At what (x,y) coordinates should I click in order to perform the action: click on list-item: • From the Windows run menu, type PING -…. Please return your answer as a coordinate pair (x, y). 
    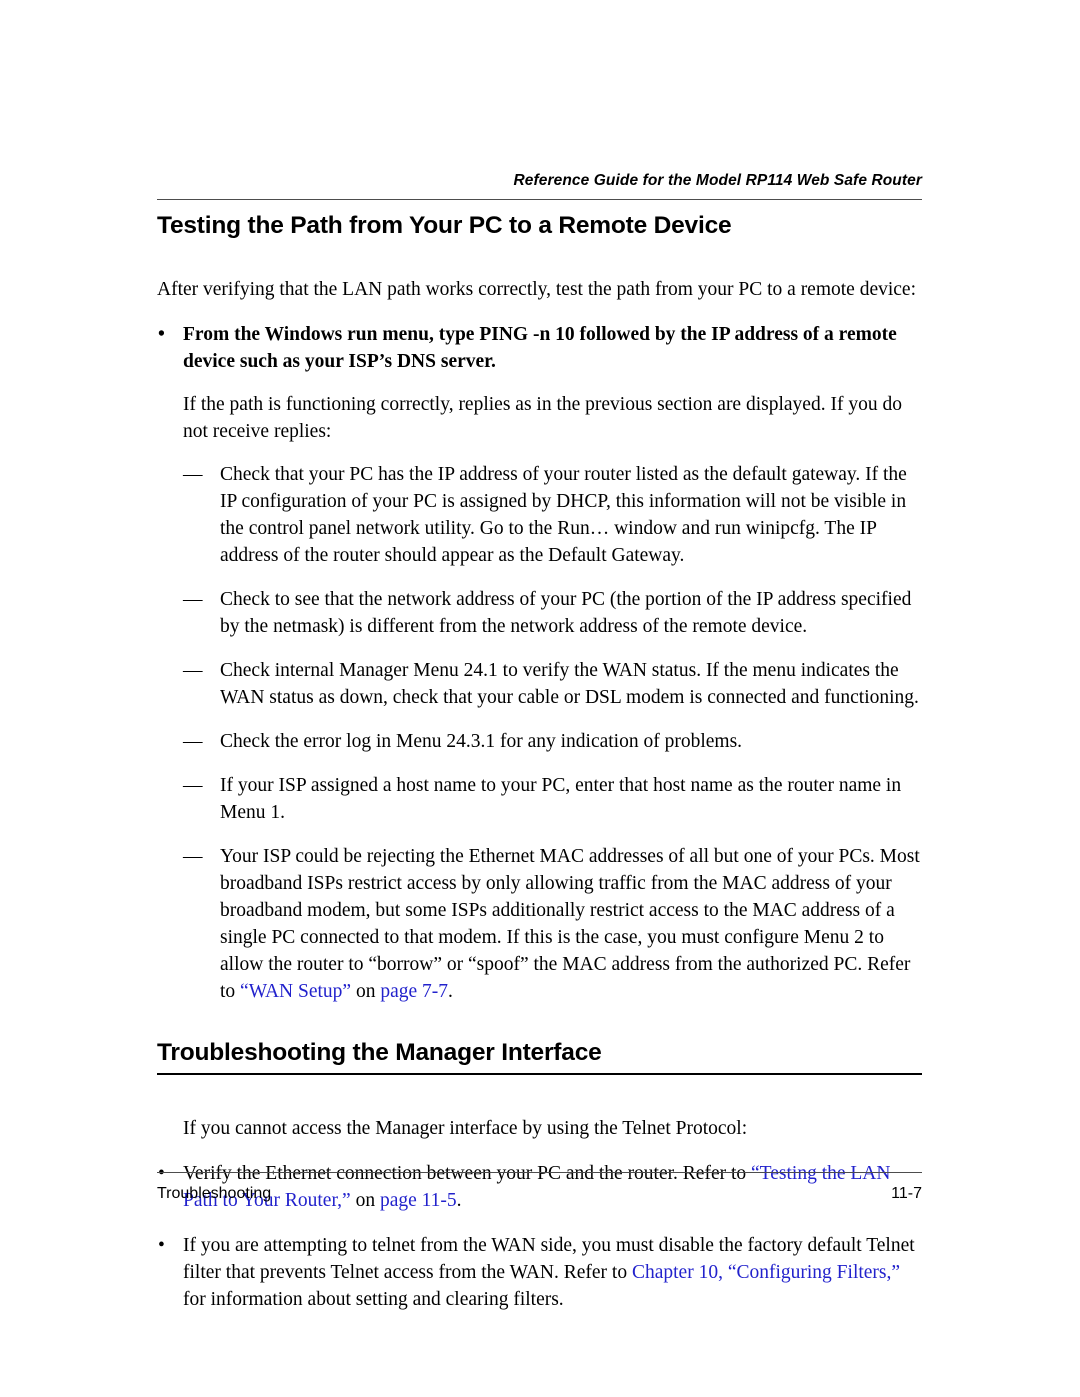
    Looking at the image, I should click on (539, 348).